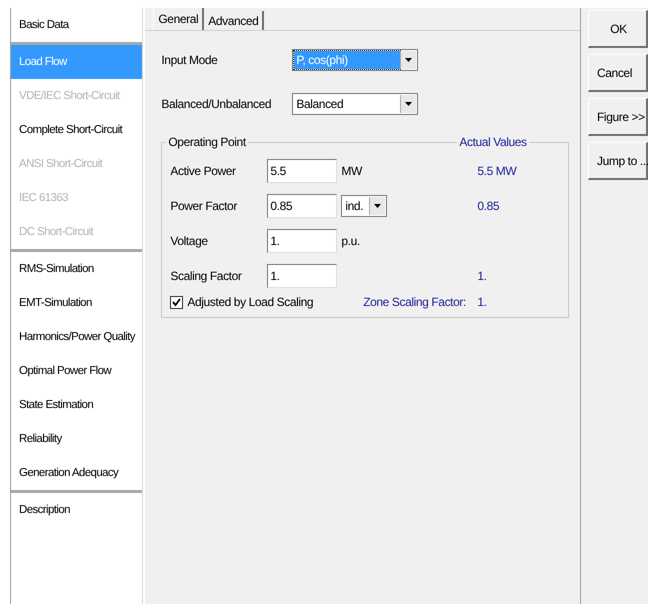  Describe the element at coordinates (178, 19) in the screenshot. I see `tab: General` at that location.